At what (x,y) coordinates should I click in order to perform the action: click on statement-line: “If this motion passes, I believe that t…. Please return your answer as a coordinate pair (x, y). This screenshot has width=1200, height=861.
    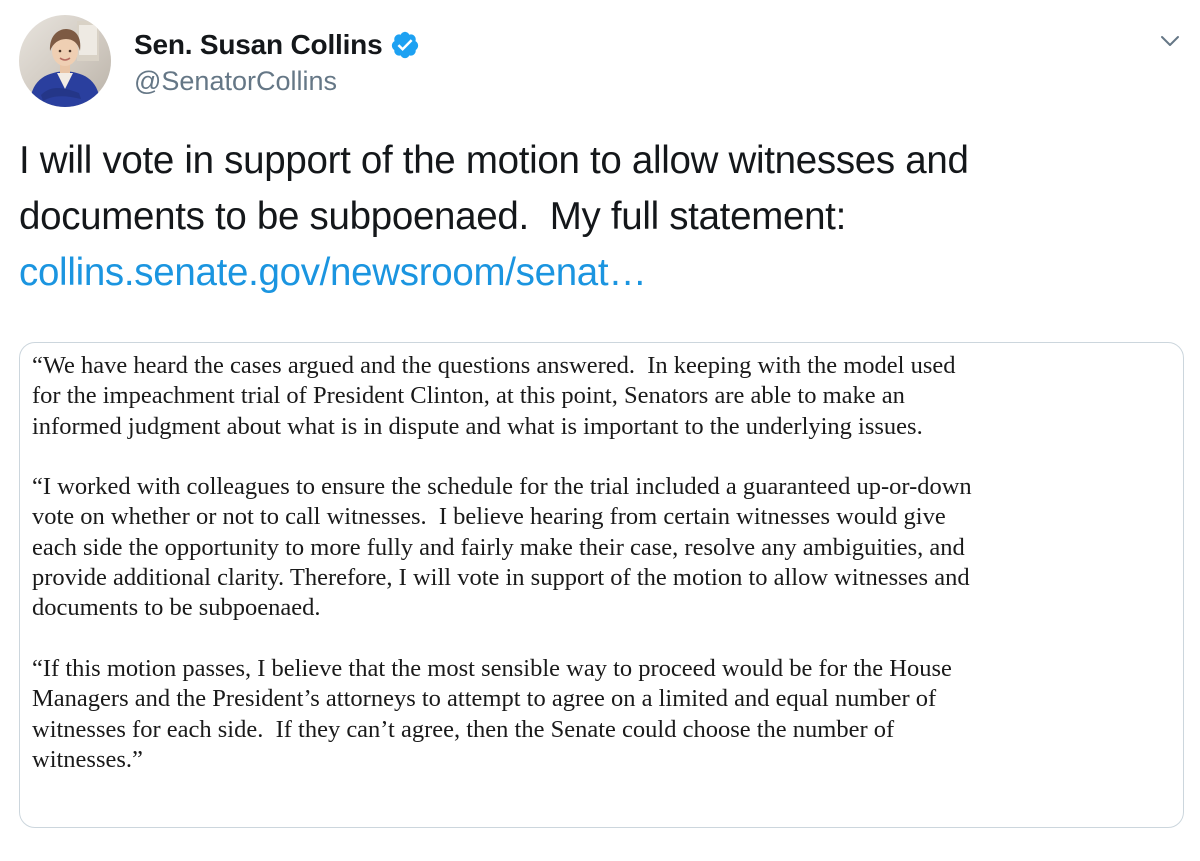
    Looking at the image, I should click on (492, 668).